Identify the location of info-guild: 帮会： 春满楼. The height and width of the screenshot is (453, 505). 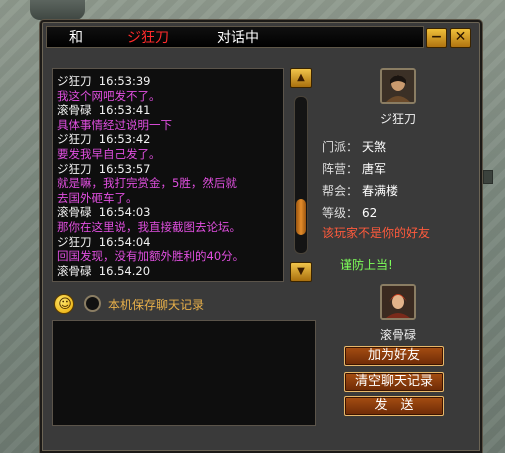
(360, 190).